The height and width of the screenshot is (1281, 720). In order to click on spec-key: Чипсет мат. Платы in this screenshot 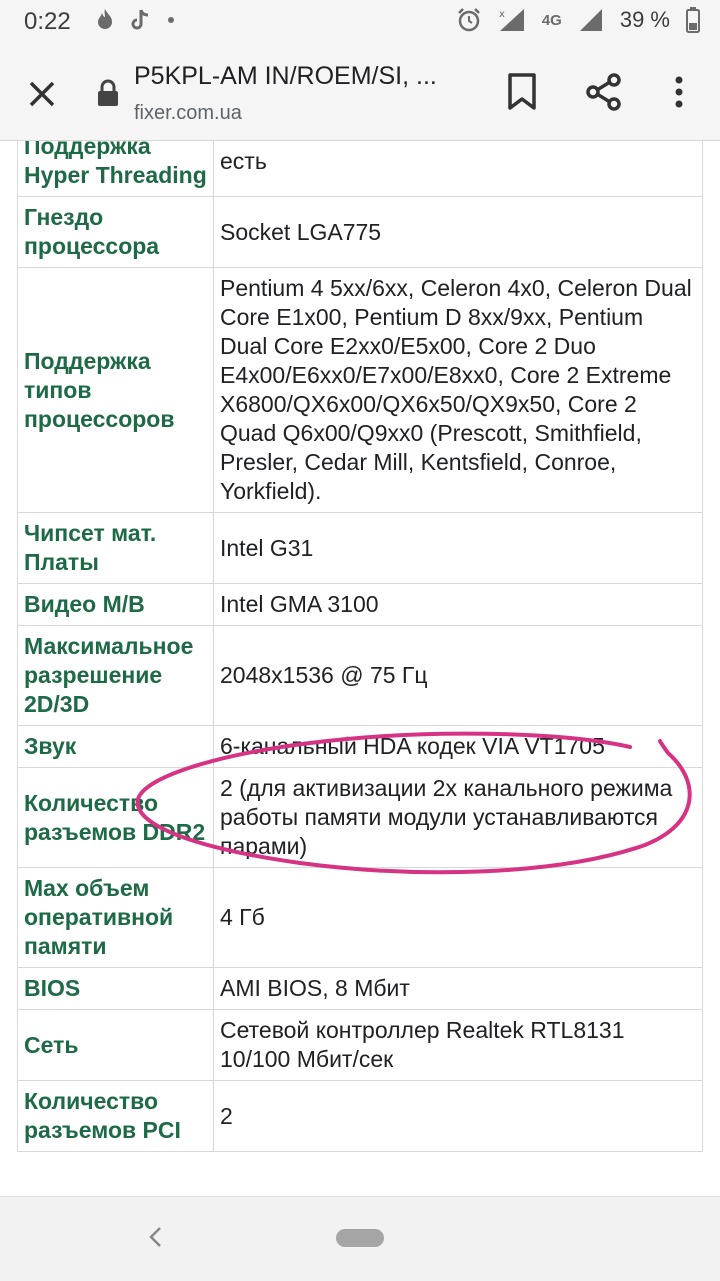, I will do `click(115, 548)`.